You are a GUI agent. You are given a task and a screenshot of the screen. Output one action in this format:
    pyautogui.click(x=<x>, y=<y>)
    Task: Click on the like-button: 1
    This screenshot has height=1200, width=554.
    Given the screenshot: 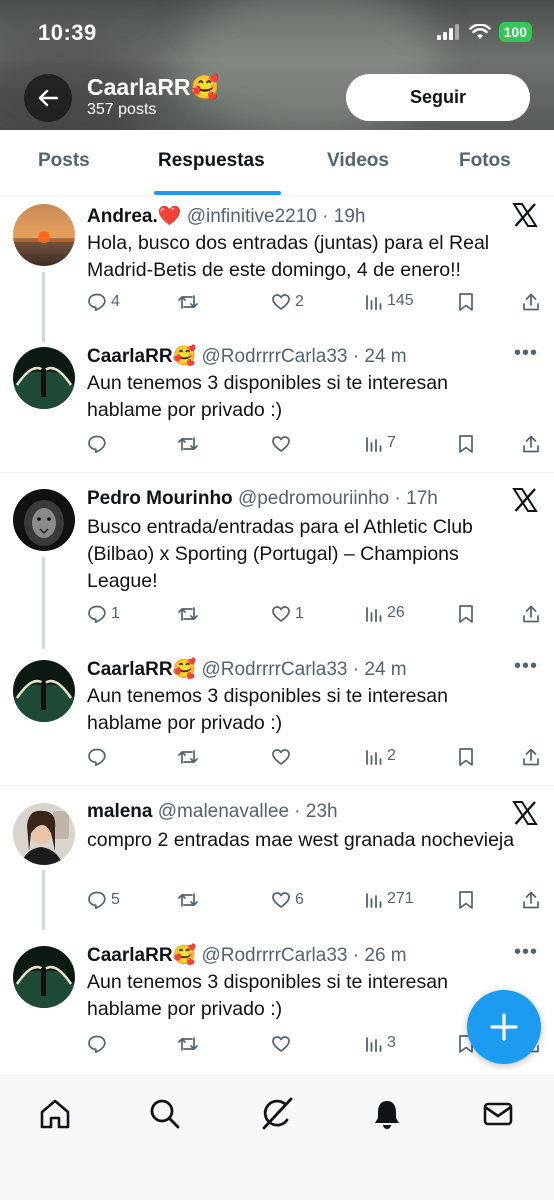 What is the action you would take?
    pyautogui.click(x=287, y=614)
    